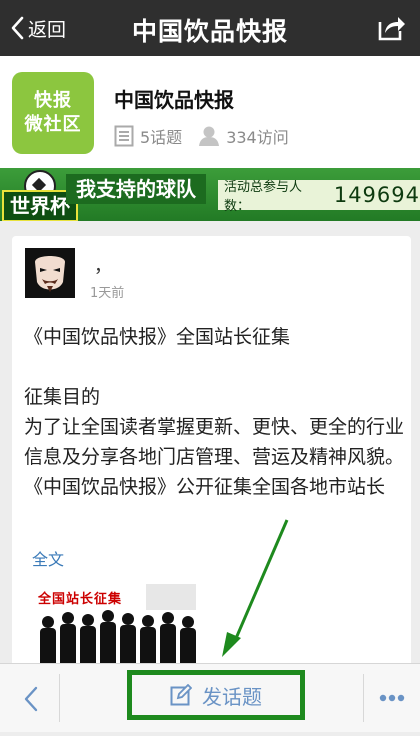 This screenshot has width=420, height=736. I want to click on visits-stat: 334访问, so click(243, 136).